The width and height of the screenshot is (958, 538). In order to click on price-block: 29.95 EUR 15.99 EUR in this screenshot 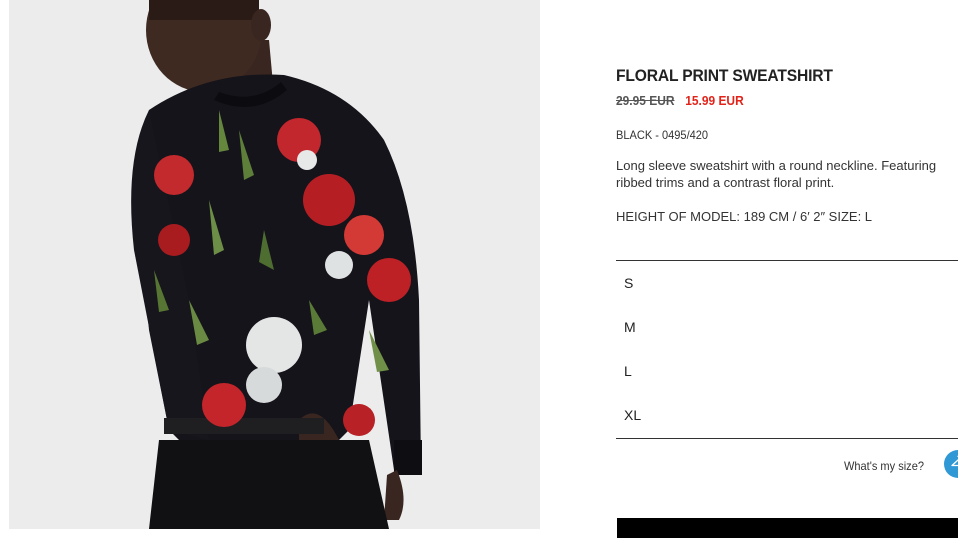, I will do `click(680, 100)`.